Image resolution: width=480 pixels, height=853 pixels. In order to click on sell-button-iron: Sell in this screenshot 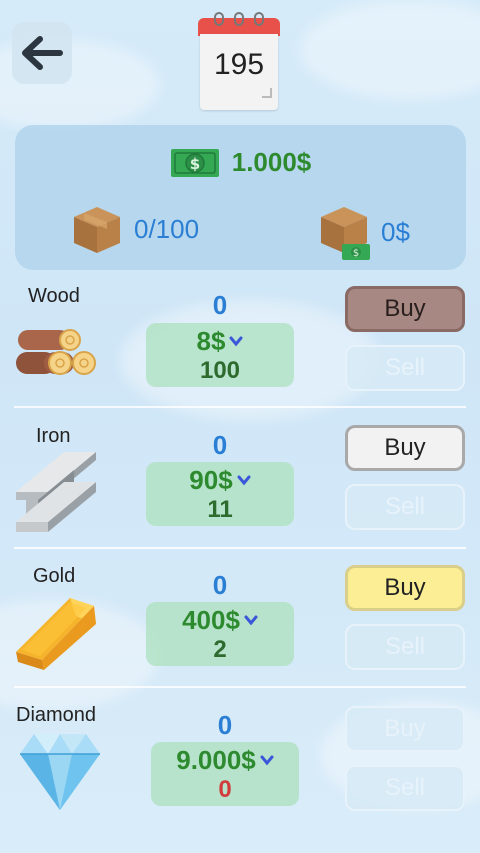, I will do `click(405, 507)`.